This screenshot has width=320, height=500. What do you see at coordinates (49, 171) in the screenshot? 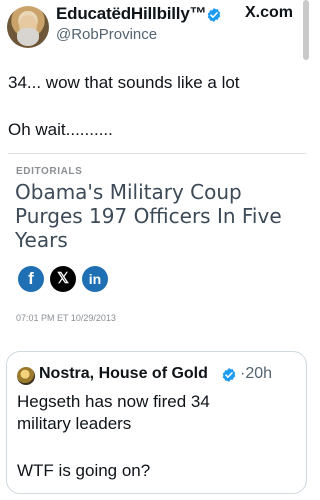
I see `article-section-label: EDITORIALS` at bounding box center [49, 171].